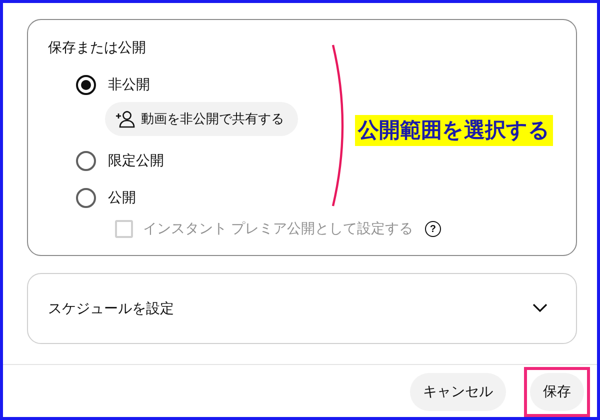 The width and height of the screenshot is (600, 420). I want to click on dialog-button: キャンセル, so click(458, 392).